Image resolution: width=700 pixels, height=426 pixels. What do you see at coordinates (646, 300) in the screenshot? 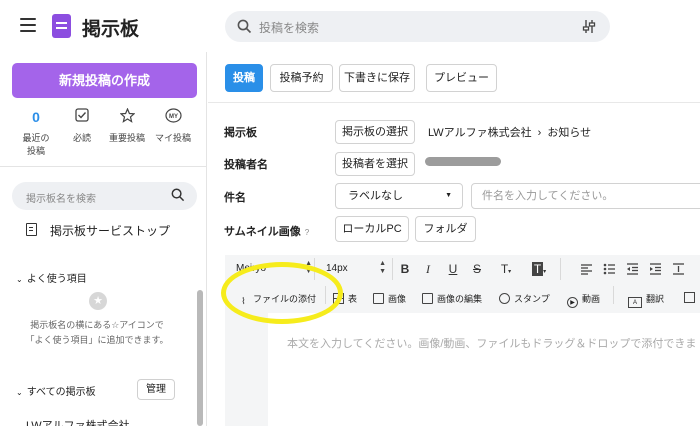
I see `translate-button: A 翻訳` at bounding box center [646, 300].